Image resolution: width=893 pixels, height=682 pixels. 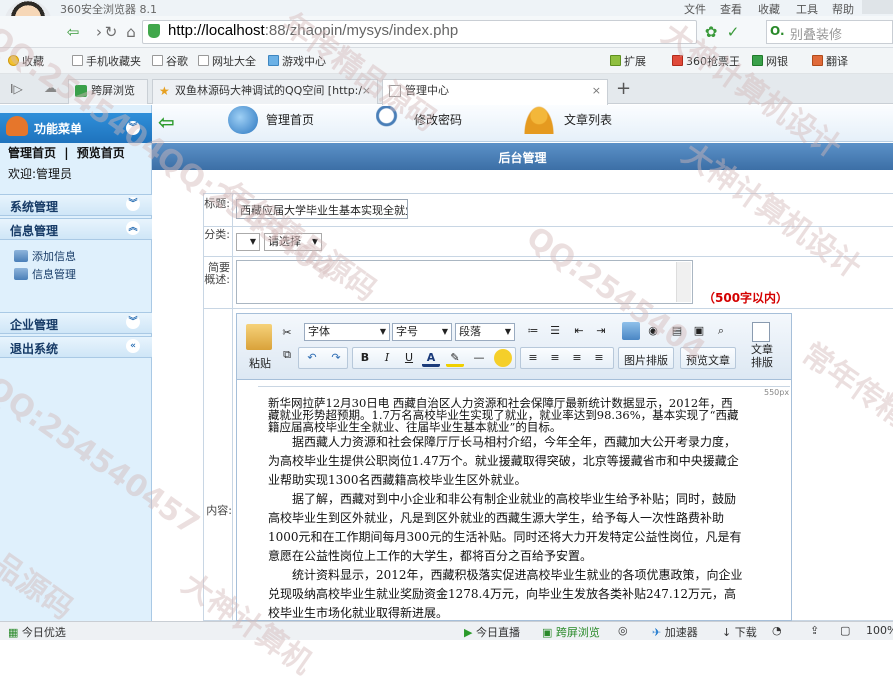 What do you see at coordinates (37, 632) in the screenshot?
I see `status-today-pick: ▦ 今日优选` at bounding box center [37, 632].